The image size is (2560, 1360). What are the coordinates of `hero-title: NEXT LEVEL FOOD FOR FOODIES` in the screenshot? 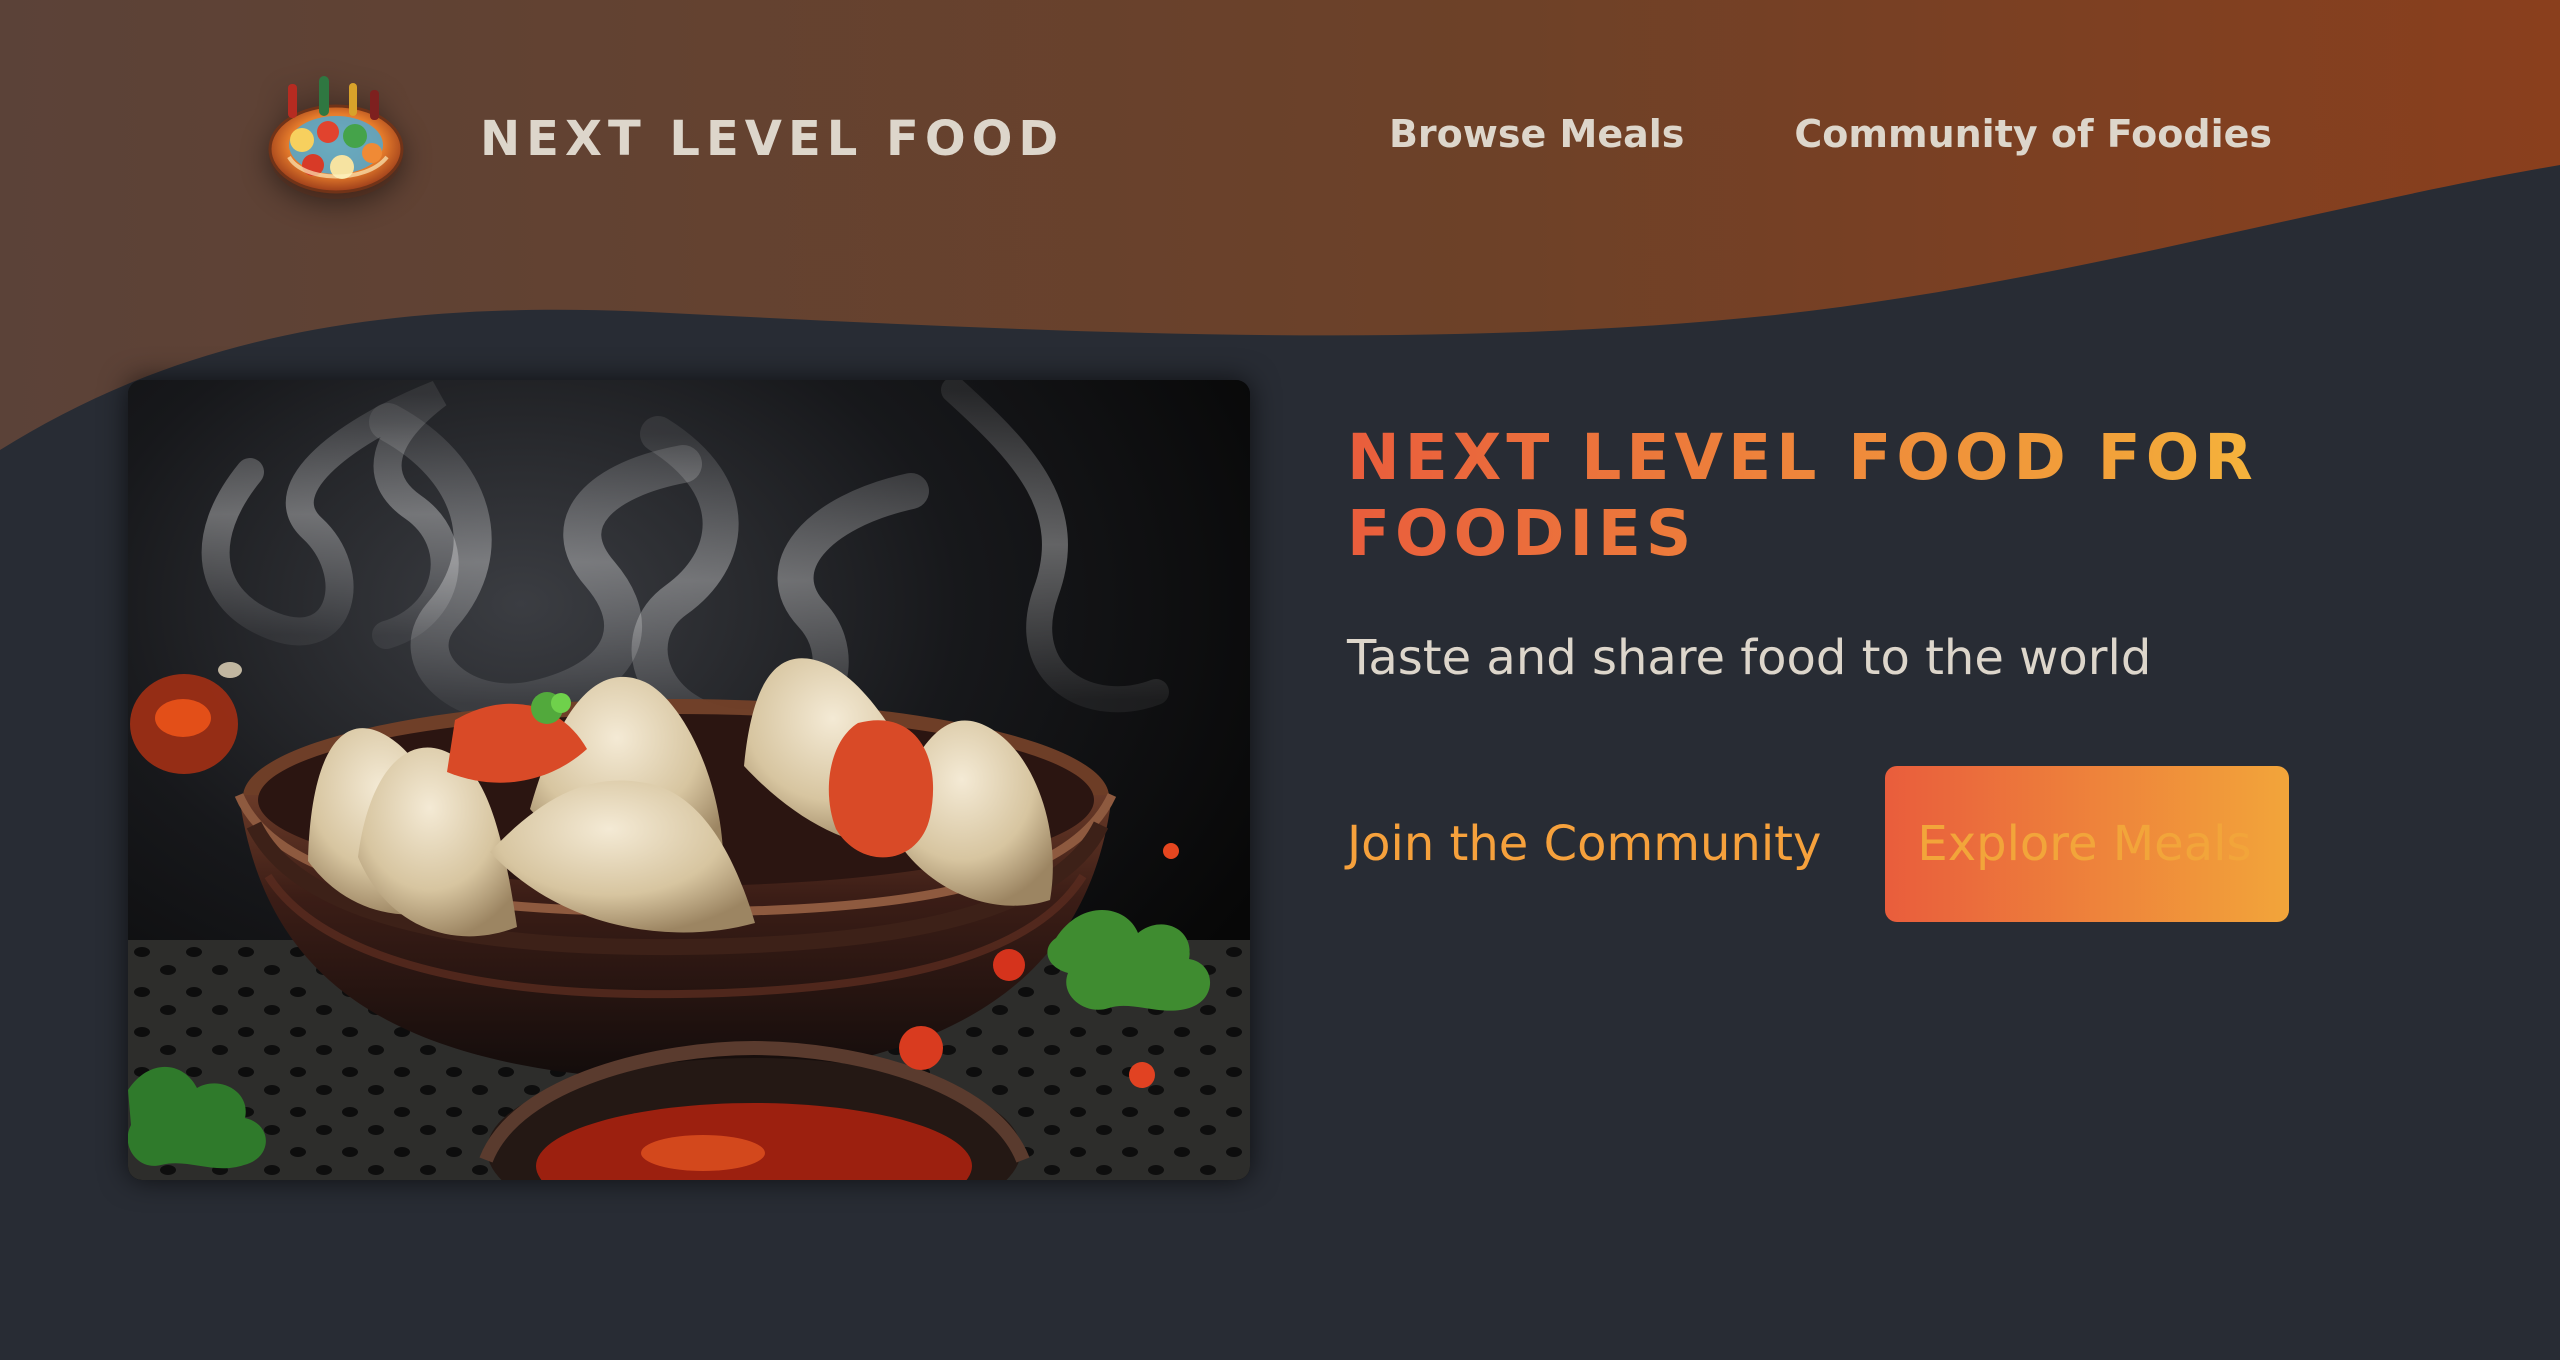 It's located at (1837, 496).